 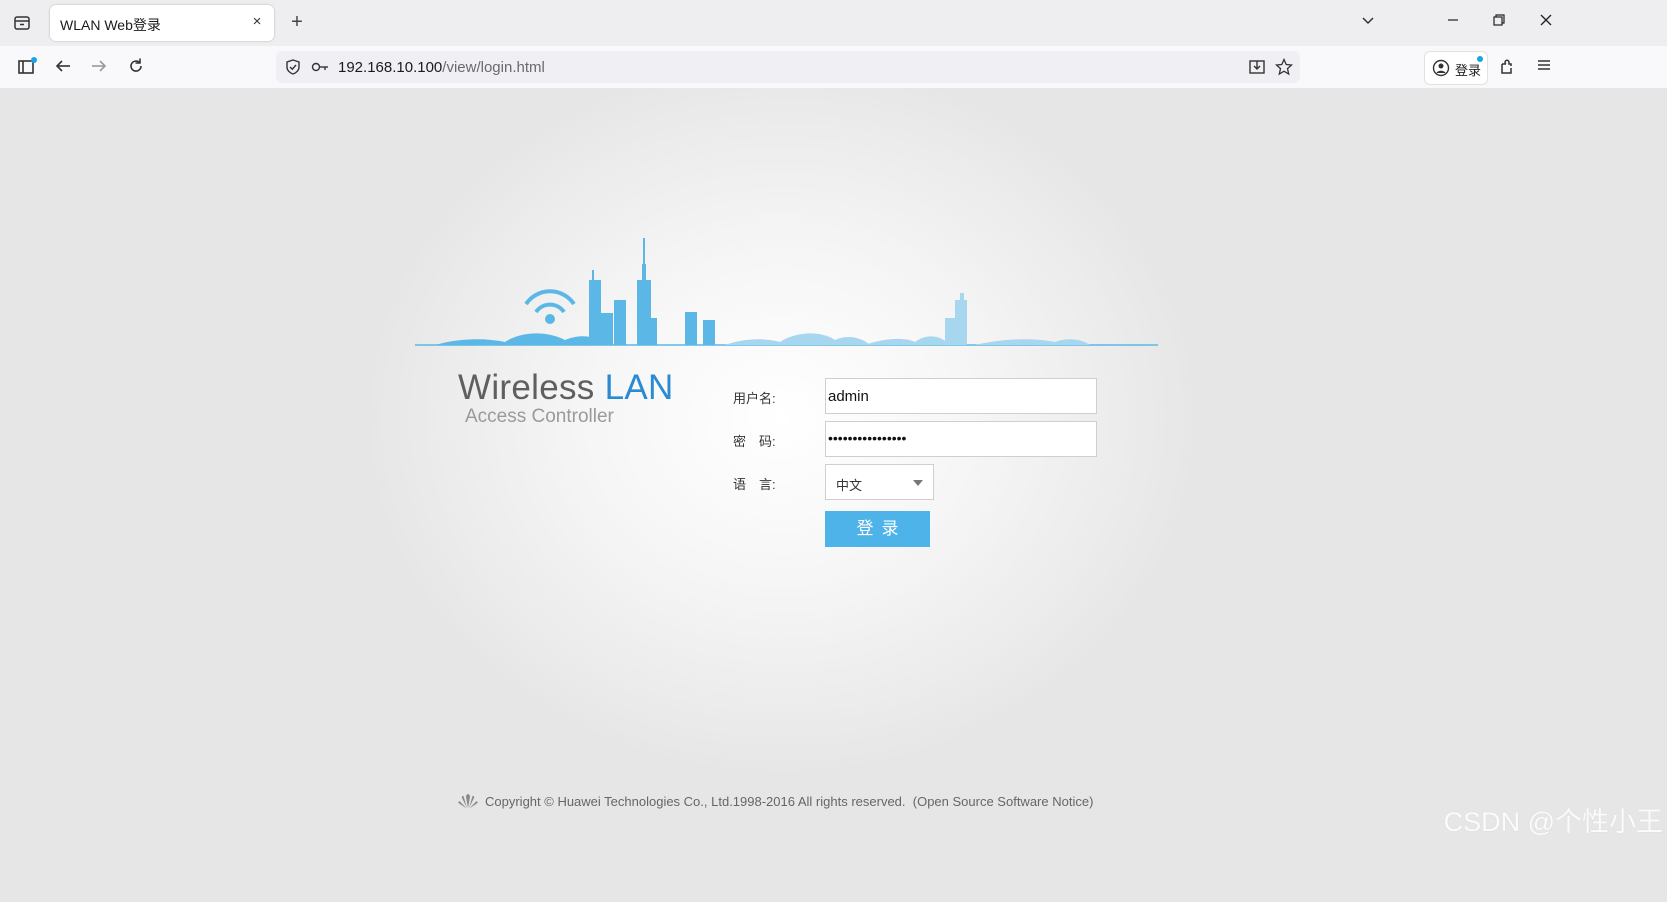 What do you see at coordinates (531, 387) in the screenshot?
I see `brand-title-prefix: Wireless` at bounding box center [531, 387].